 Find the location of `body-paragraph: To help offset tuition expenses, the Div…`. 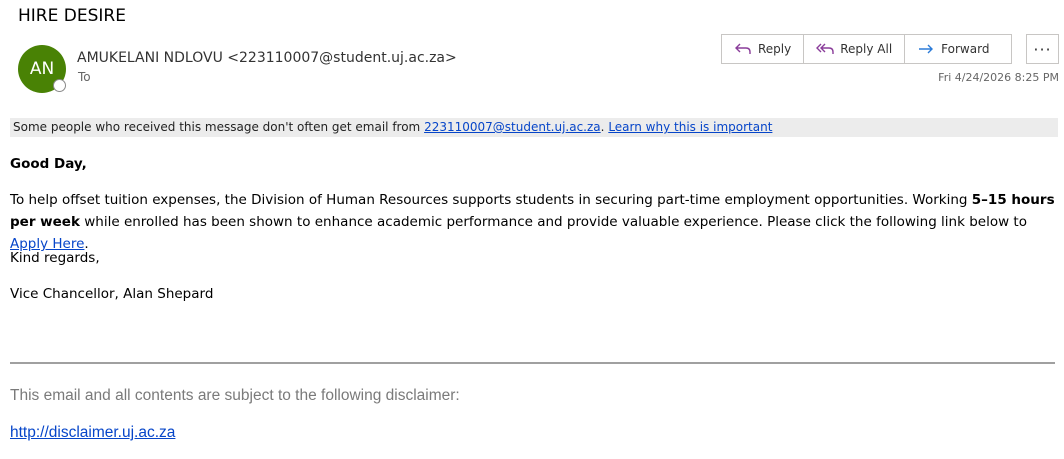

body-paragraph: To help offset tuition expenses, the Div… is located at coordinates (532, 222).